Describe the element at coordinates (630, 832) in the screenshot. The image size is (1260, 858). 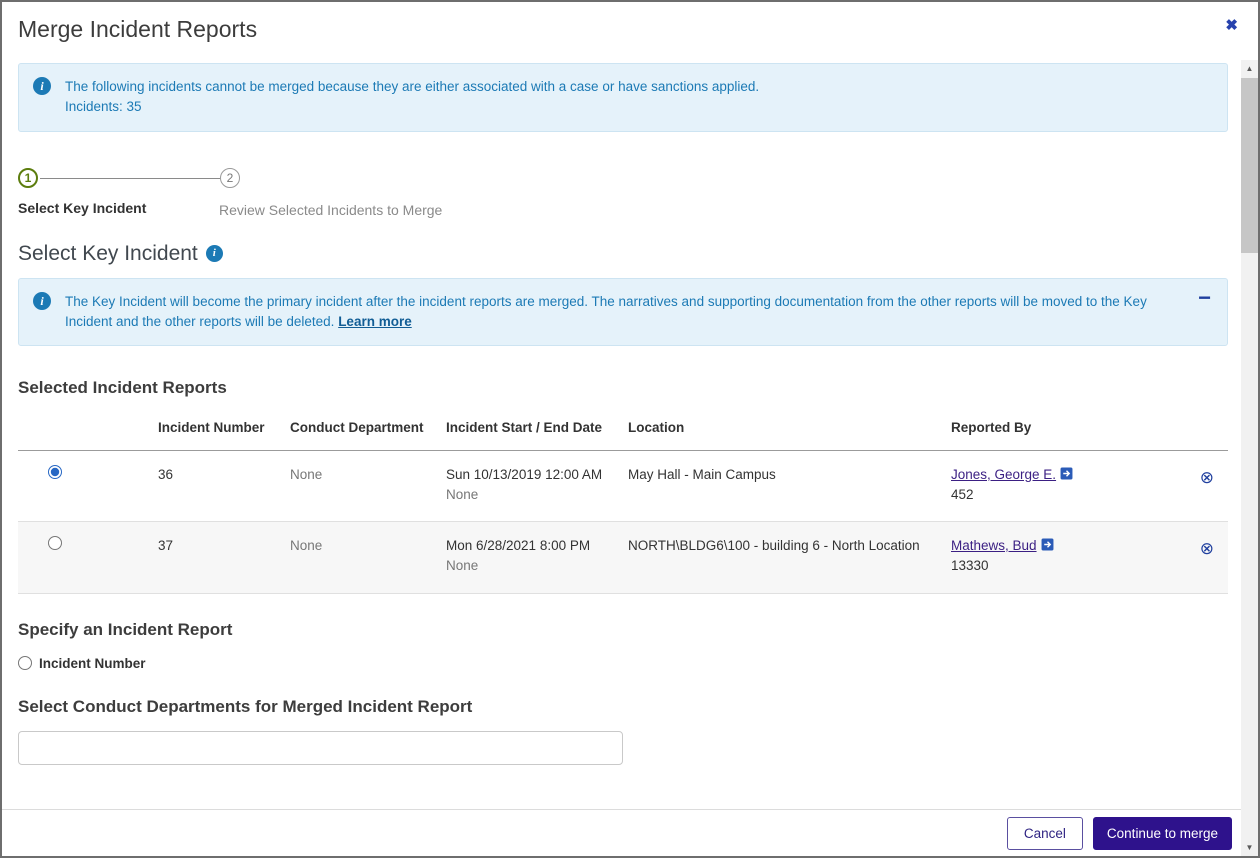
I see `dialog-footer: Cancel Continue to merge` at that location.